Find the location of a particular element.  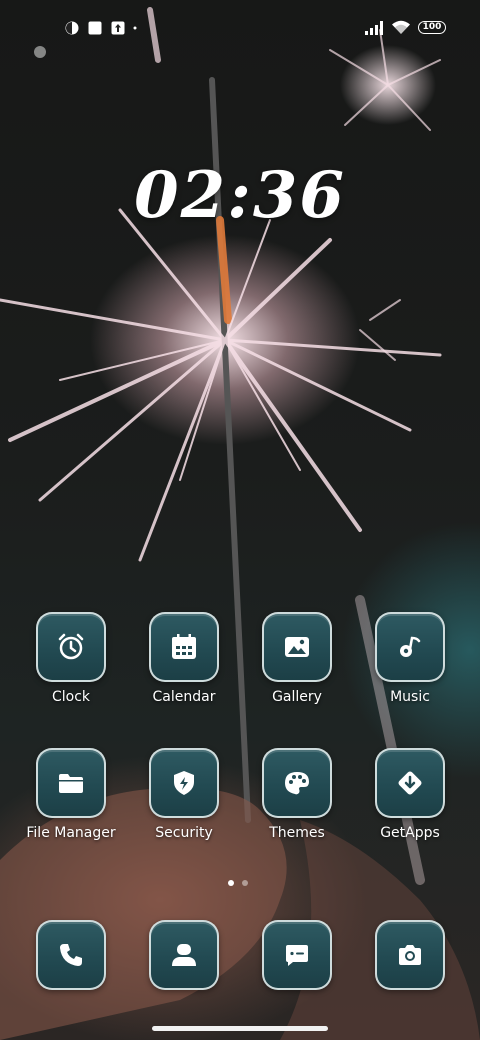

app-clock: Clock is located at coordinates (71, 658).